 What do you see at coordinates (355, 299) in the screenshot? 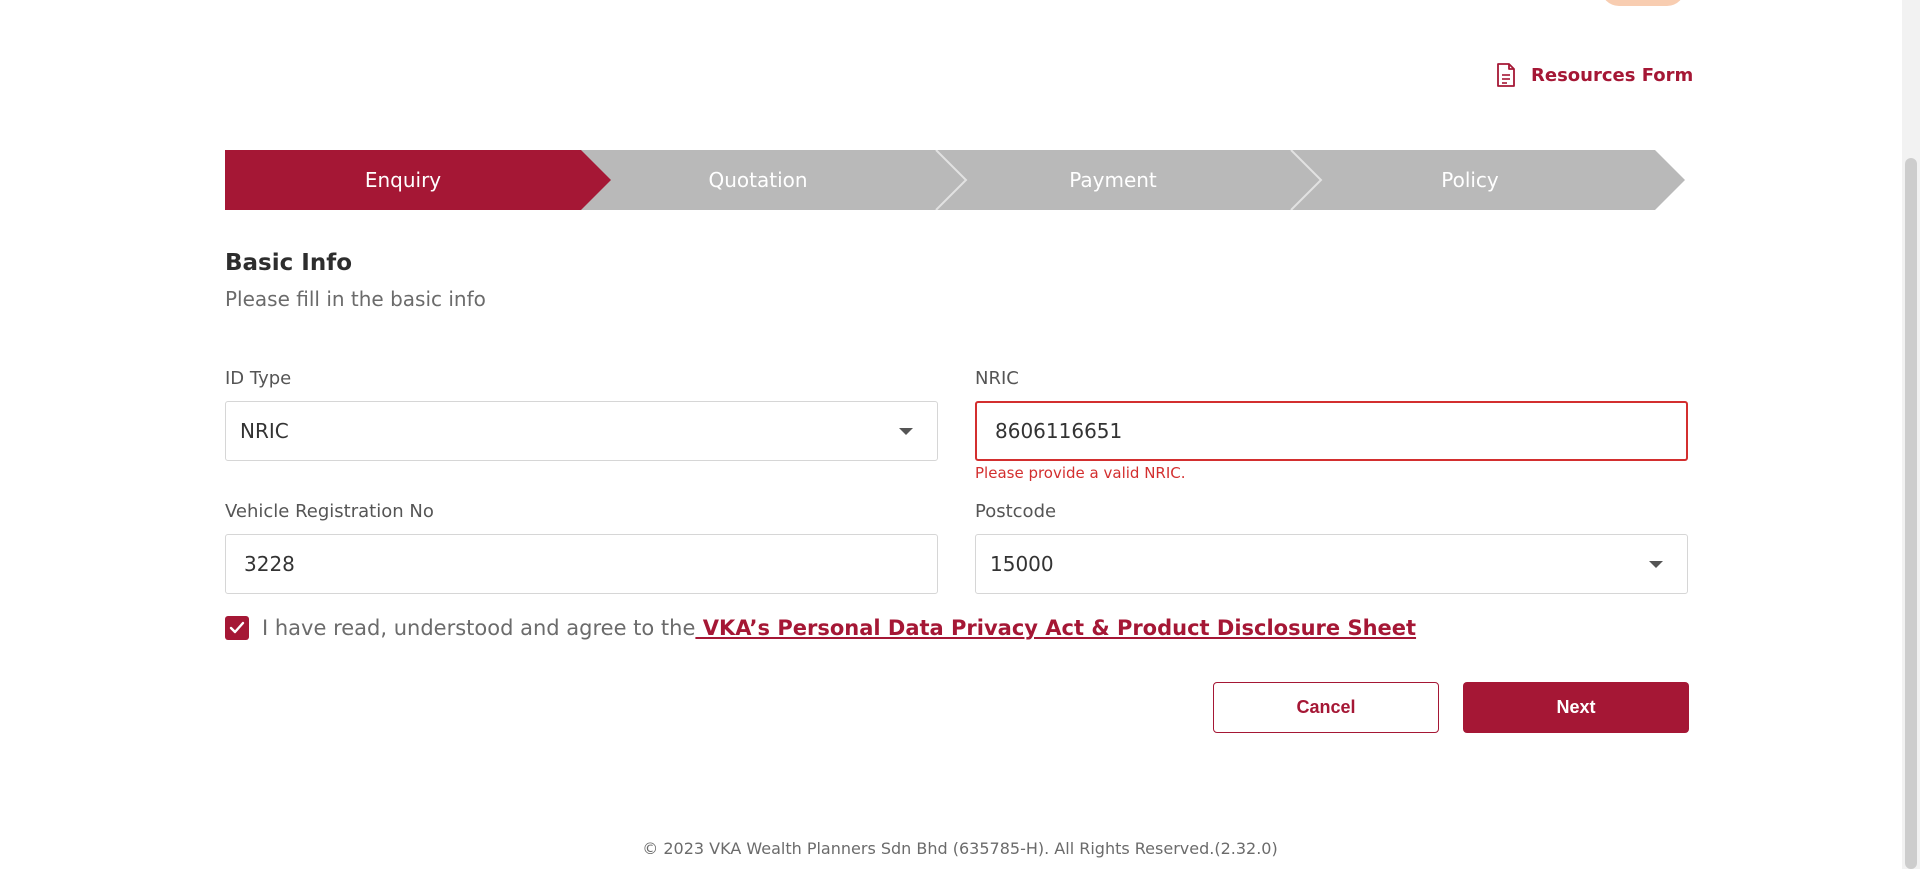
I see `section-subtitle: Please fill in the basic info` at bounding box center [355, 299].